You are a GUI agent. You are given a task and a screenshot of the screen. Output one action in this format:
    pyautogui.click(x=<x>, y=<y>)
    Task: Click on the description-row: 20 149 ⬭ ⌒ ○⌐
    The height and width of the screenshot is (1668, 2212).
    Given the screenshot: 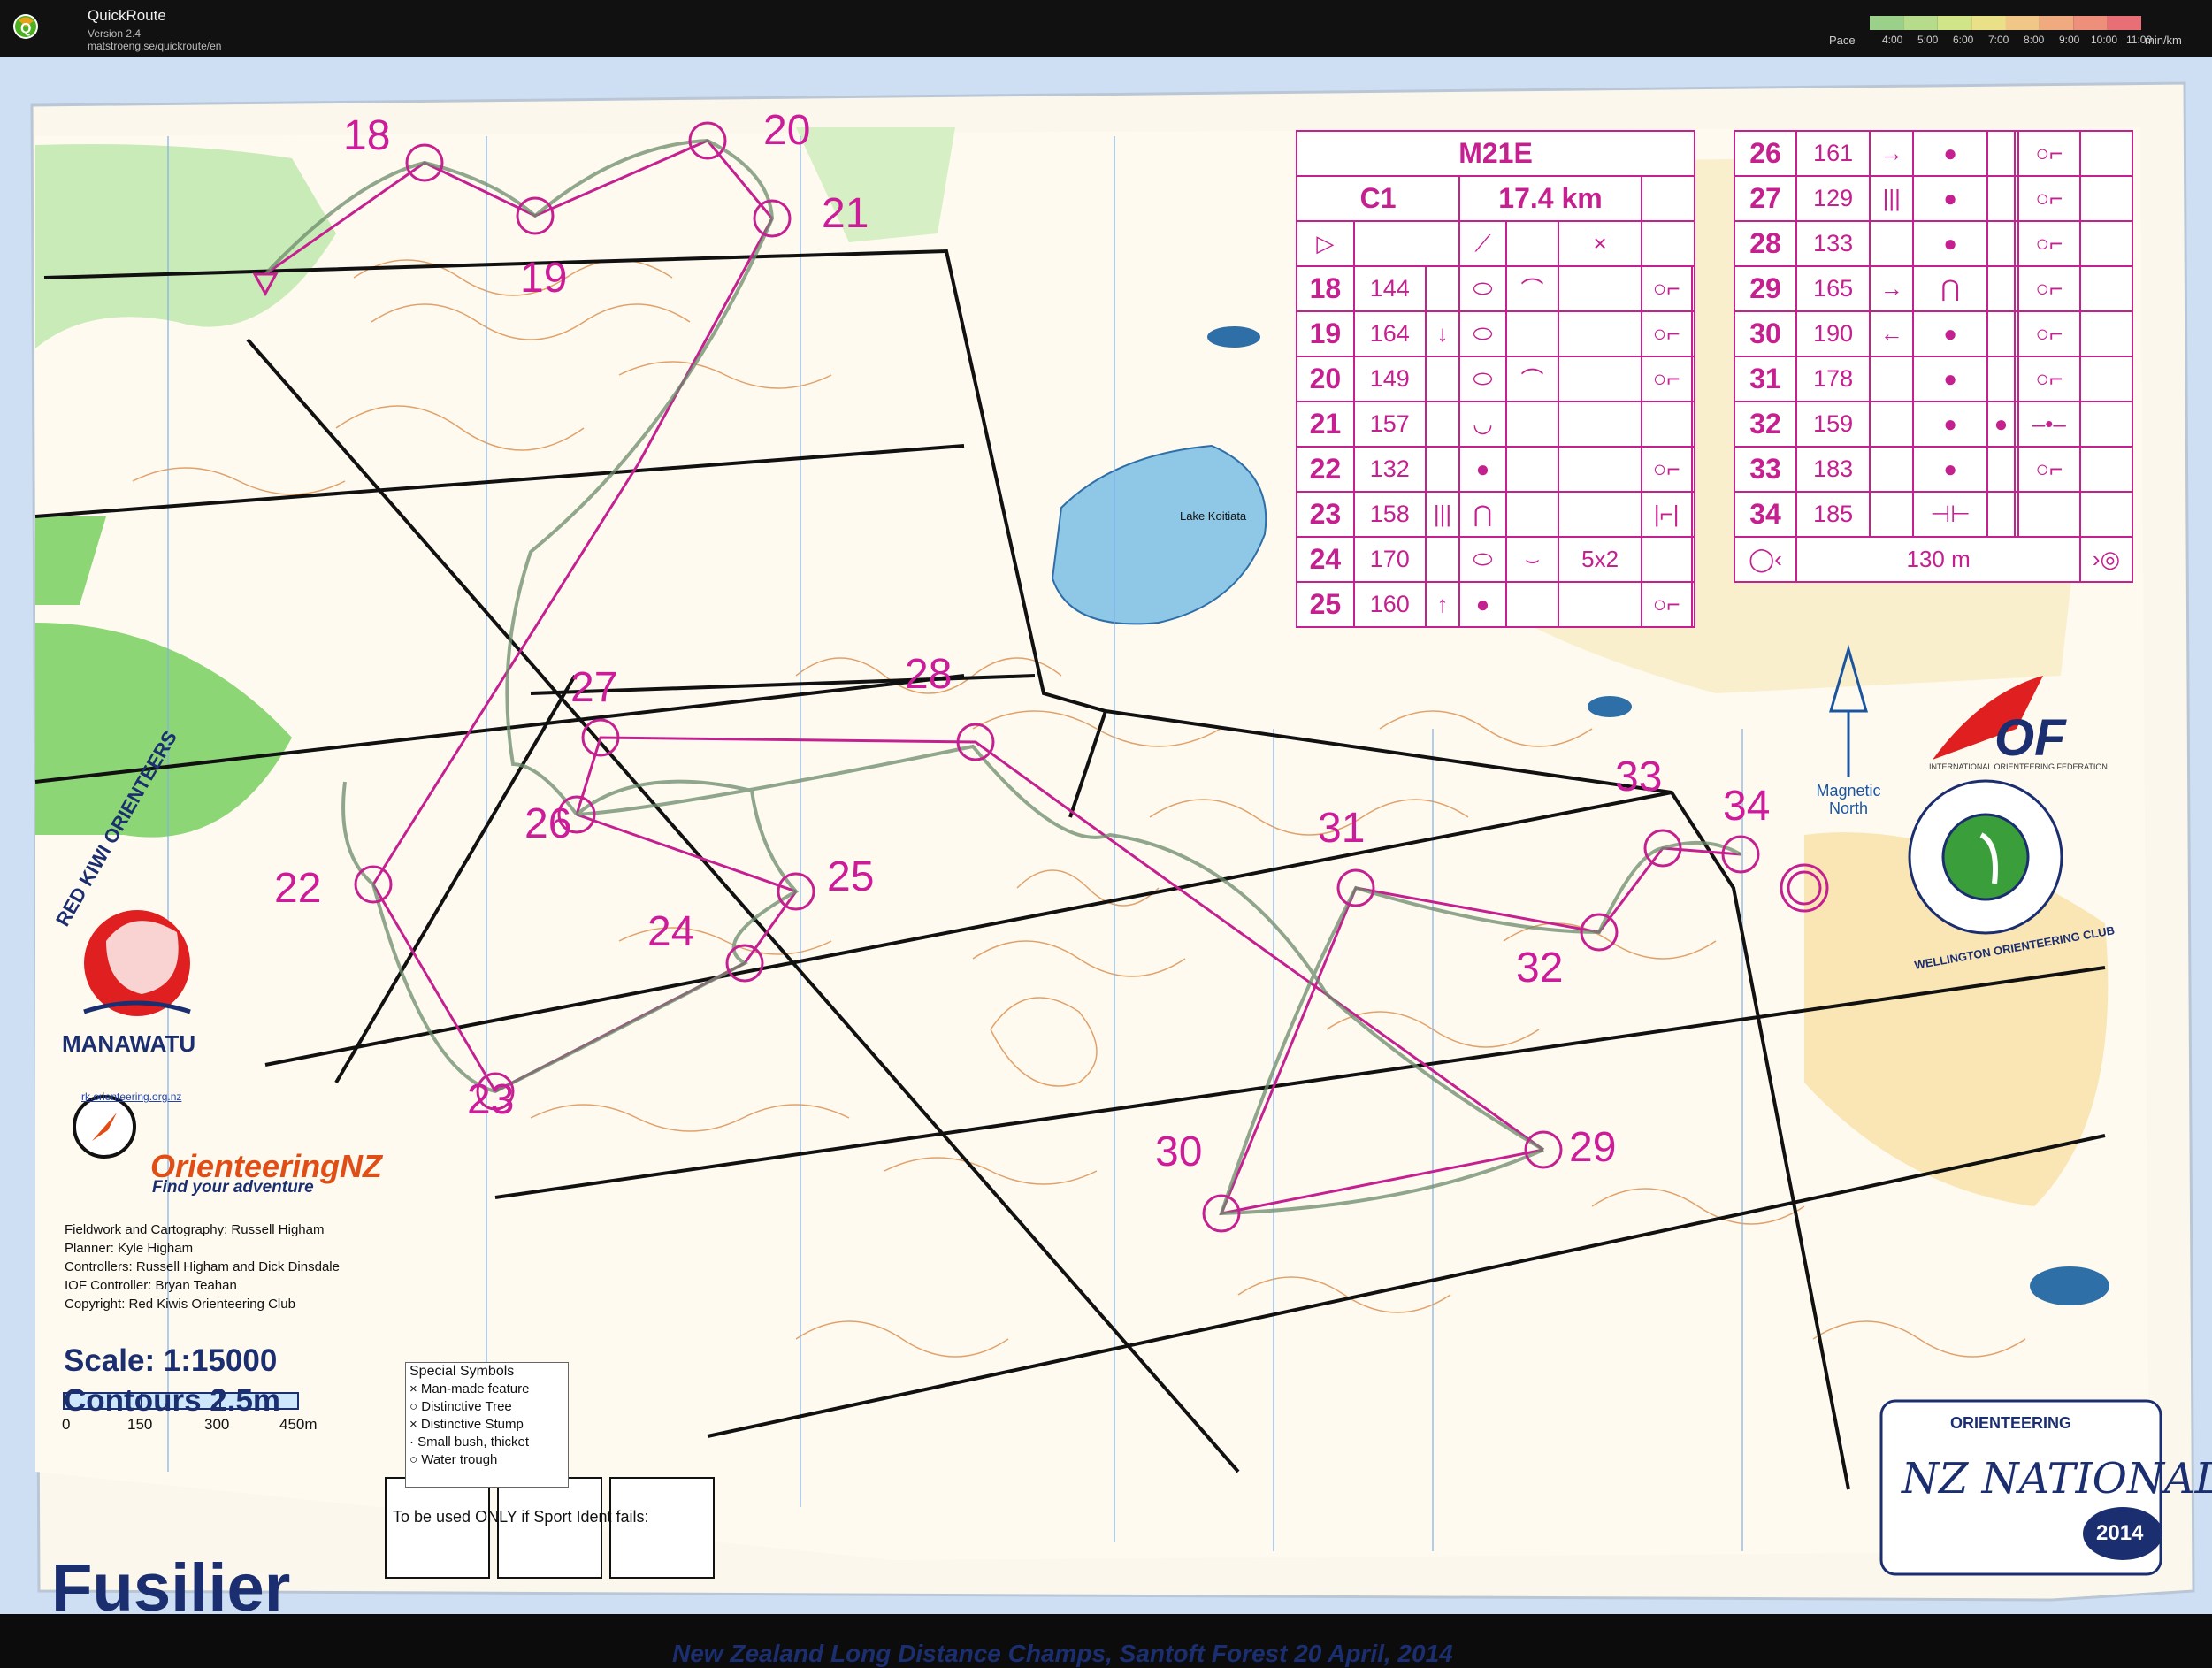 What is the action you would take?
    pyautogui.click(x=1496, y=379)
    